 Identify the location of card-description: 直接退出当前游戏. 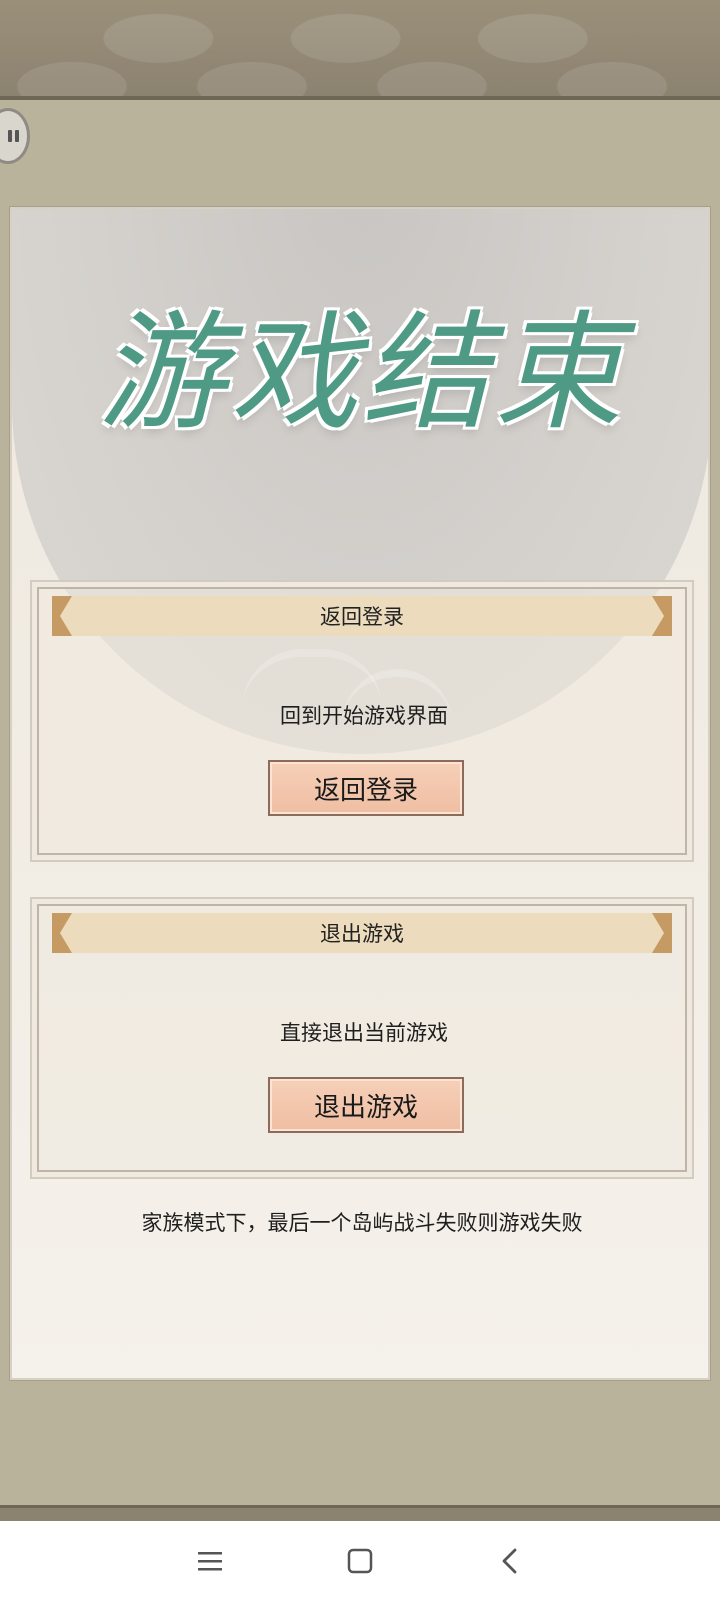
(364, 1033).